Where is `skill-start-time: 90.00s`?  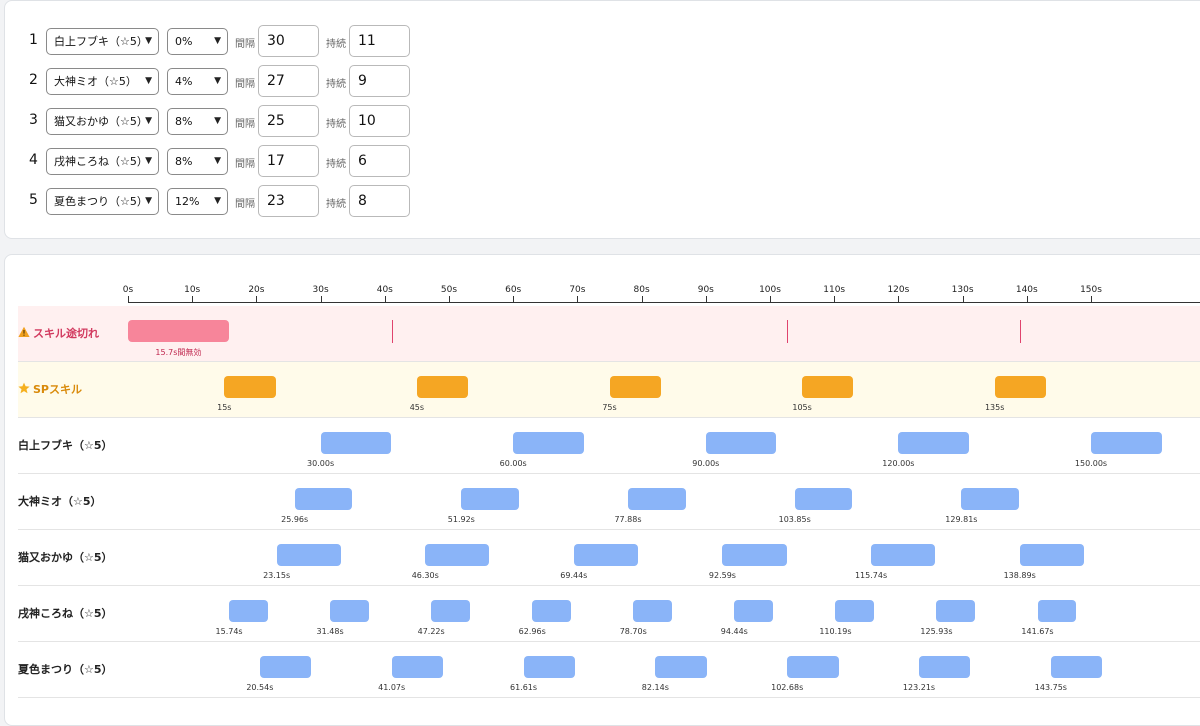 skill-start-time: 90.00s is located at coordinates (706, 463).